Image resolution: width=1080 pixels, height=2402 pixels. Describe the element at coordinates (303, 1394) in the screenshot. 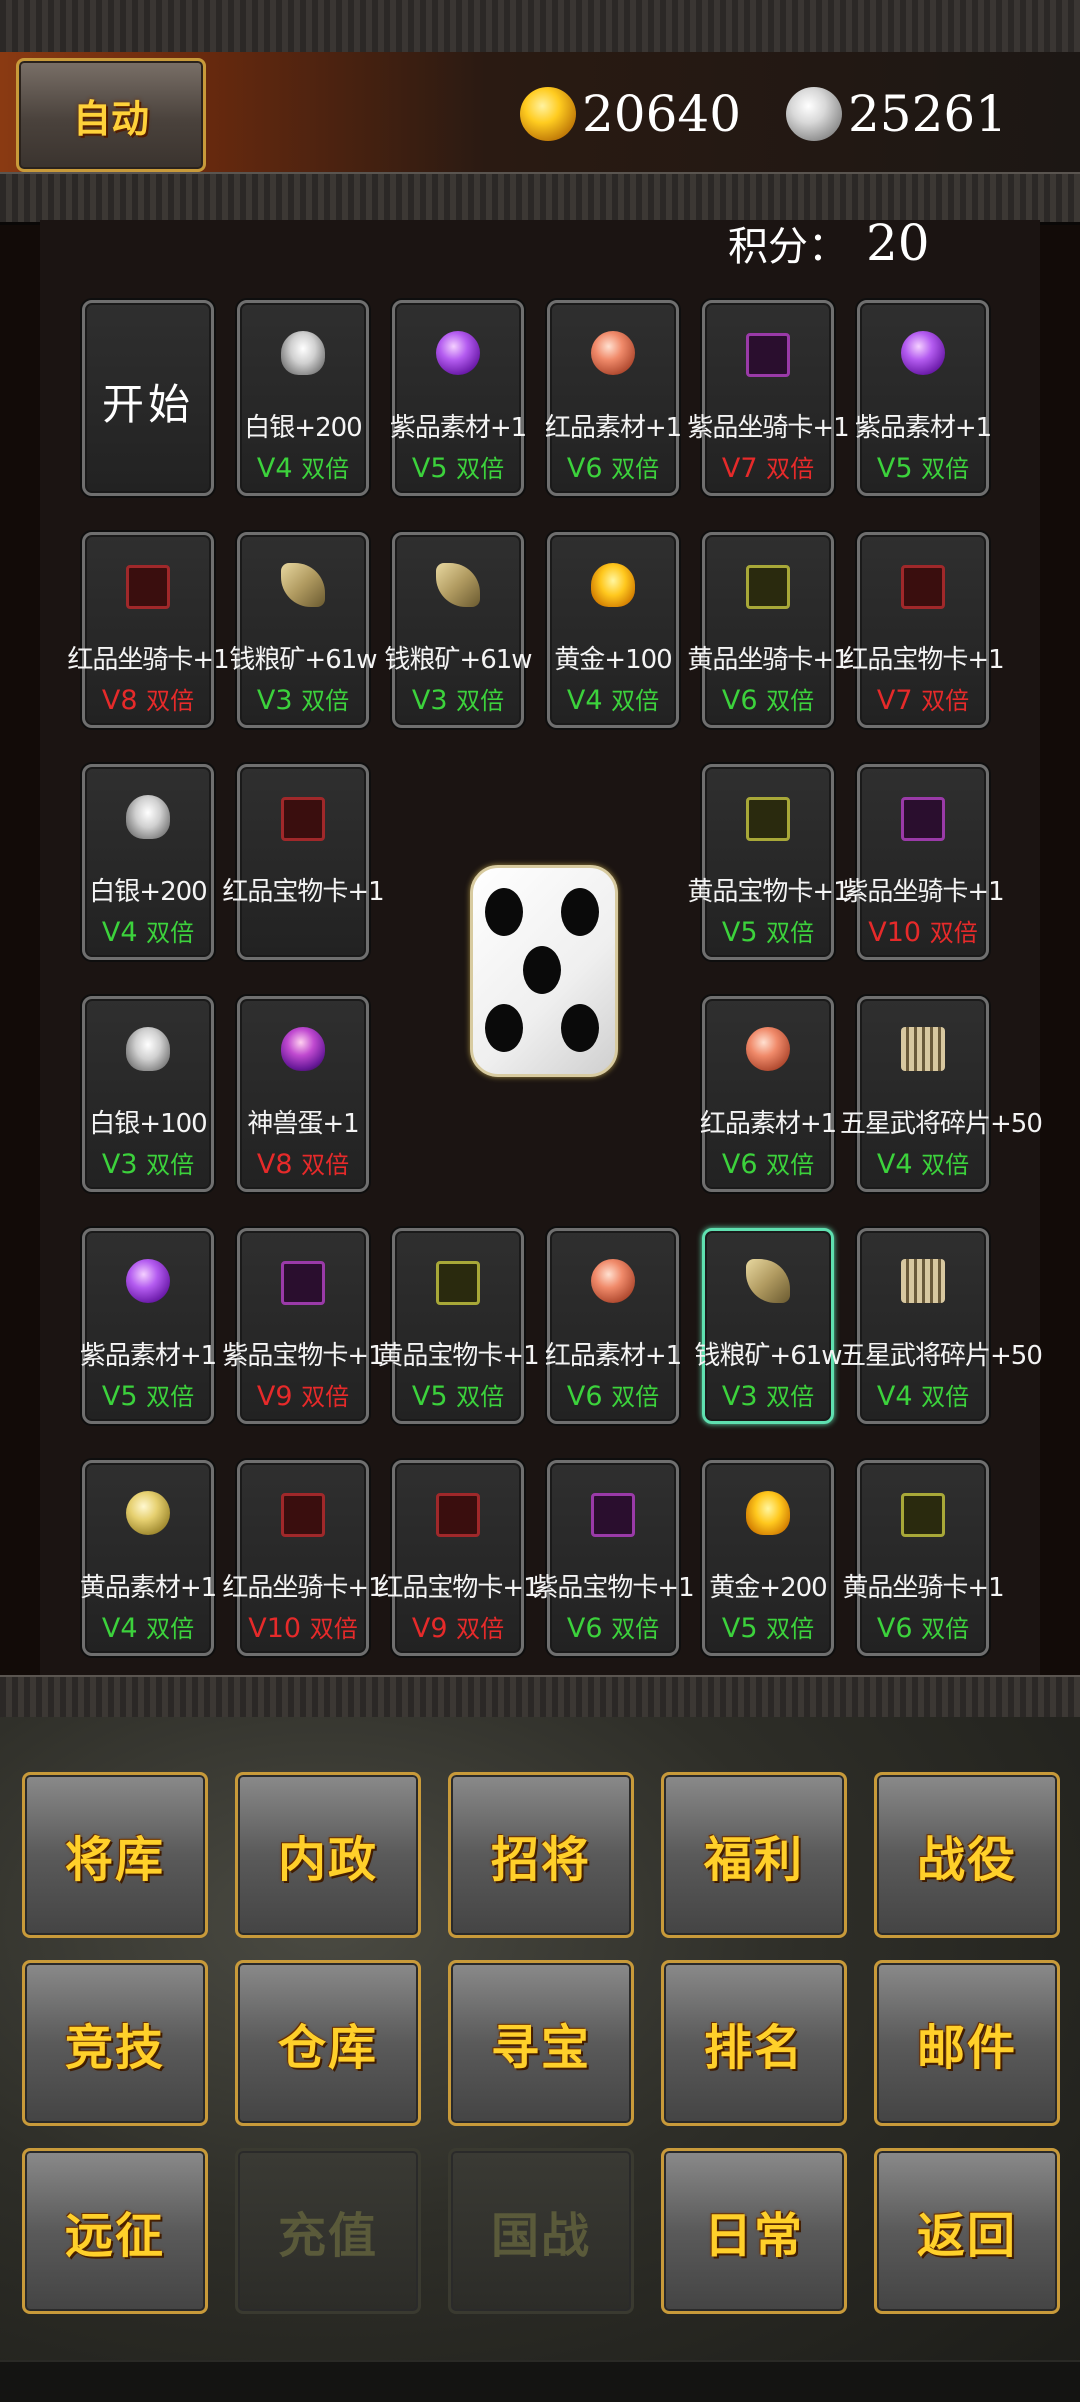

I see `cell-bonus-label: V9 双倍` at that location.